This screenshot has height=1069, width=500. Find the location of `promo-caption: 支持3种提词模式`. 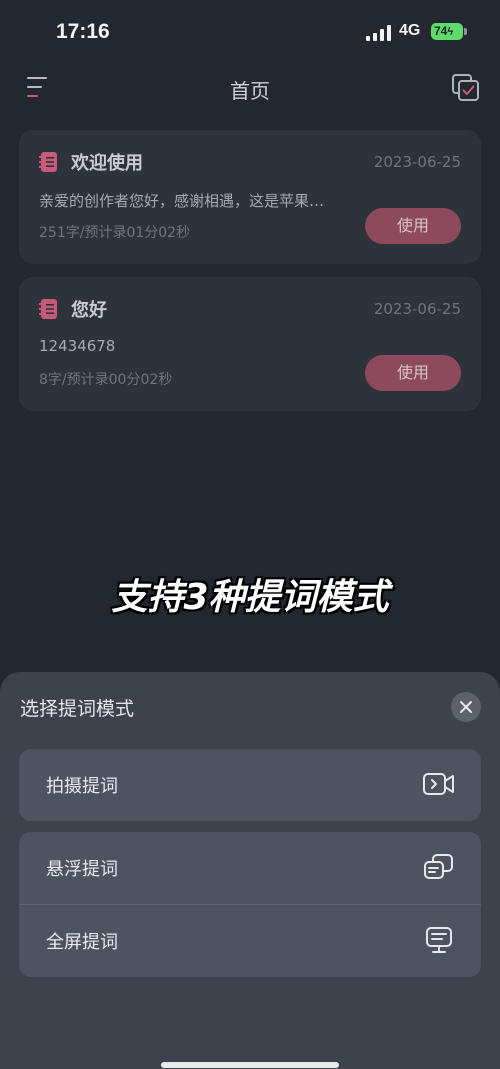

promo-caption: 支持3种提词模式 is located at coordinates (250, 597).